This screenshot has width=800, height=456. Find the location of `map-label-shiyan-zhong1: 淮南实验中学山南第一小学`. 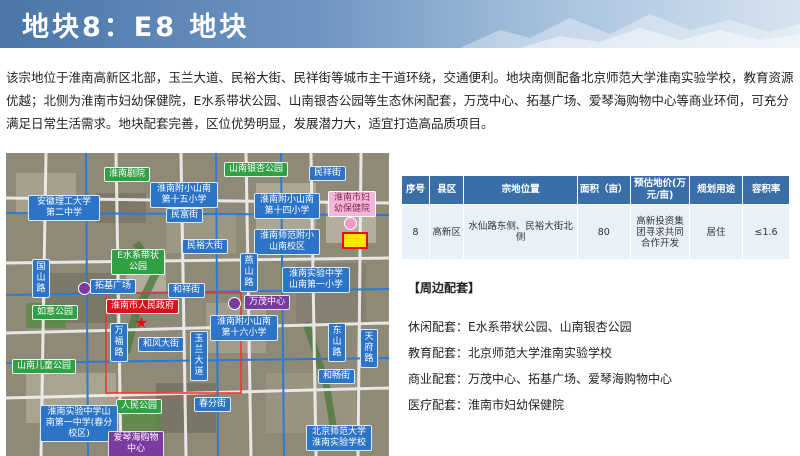

map-label-shiyan-zhong1: 淮南实验中学山南第一小学 is located at coordinates (316, 280).